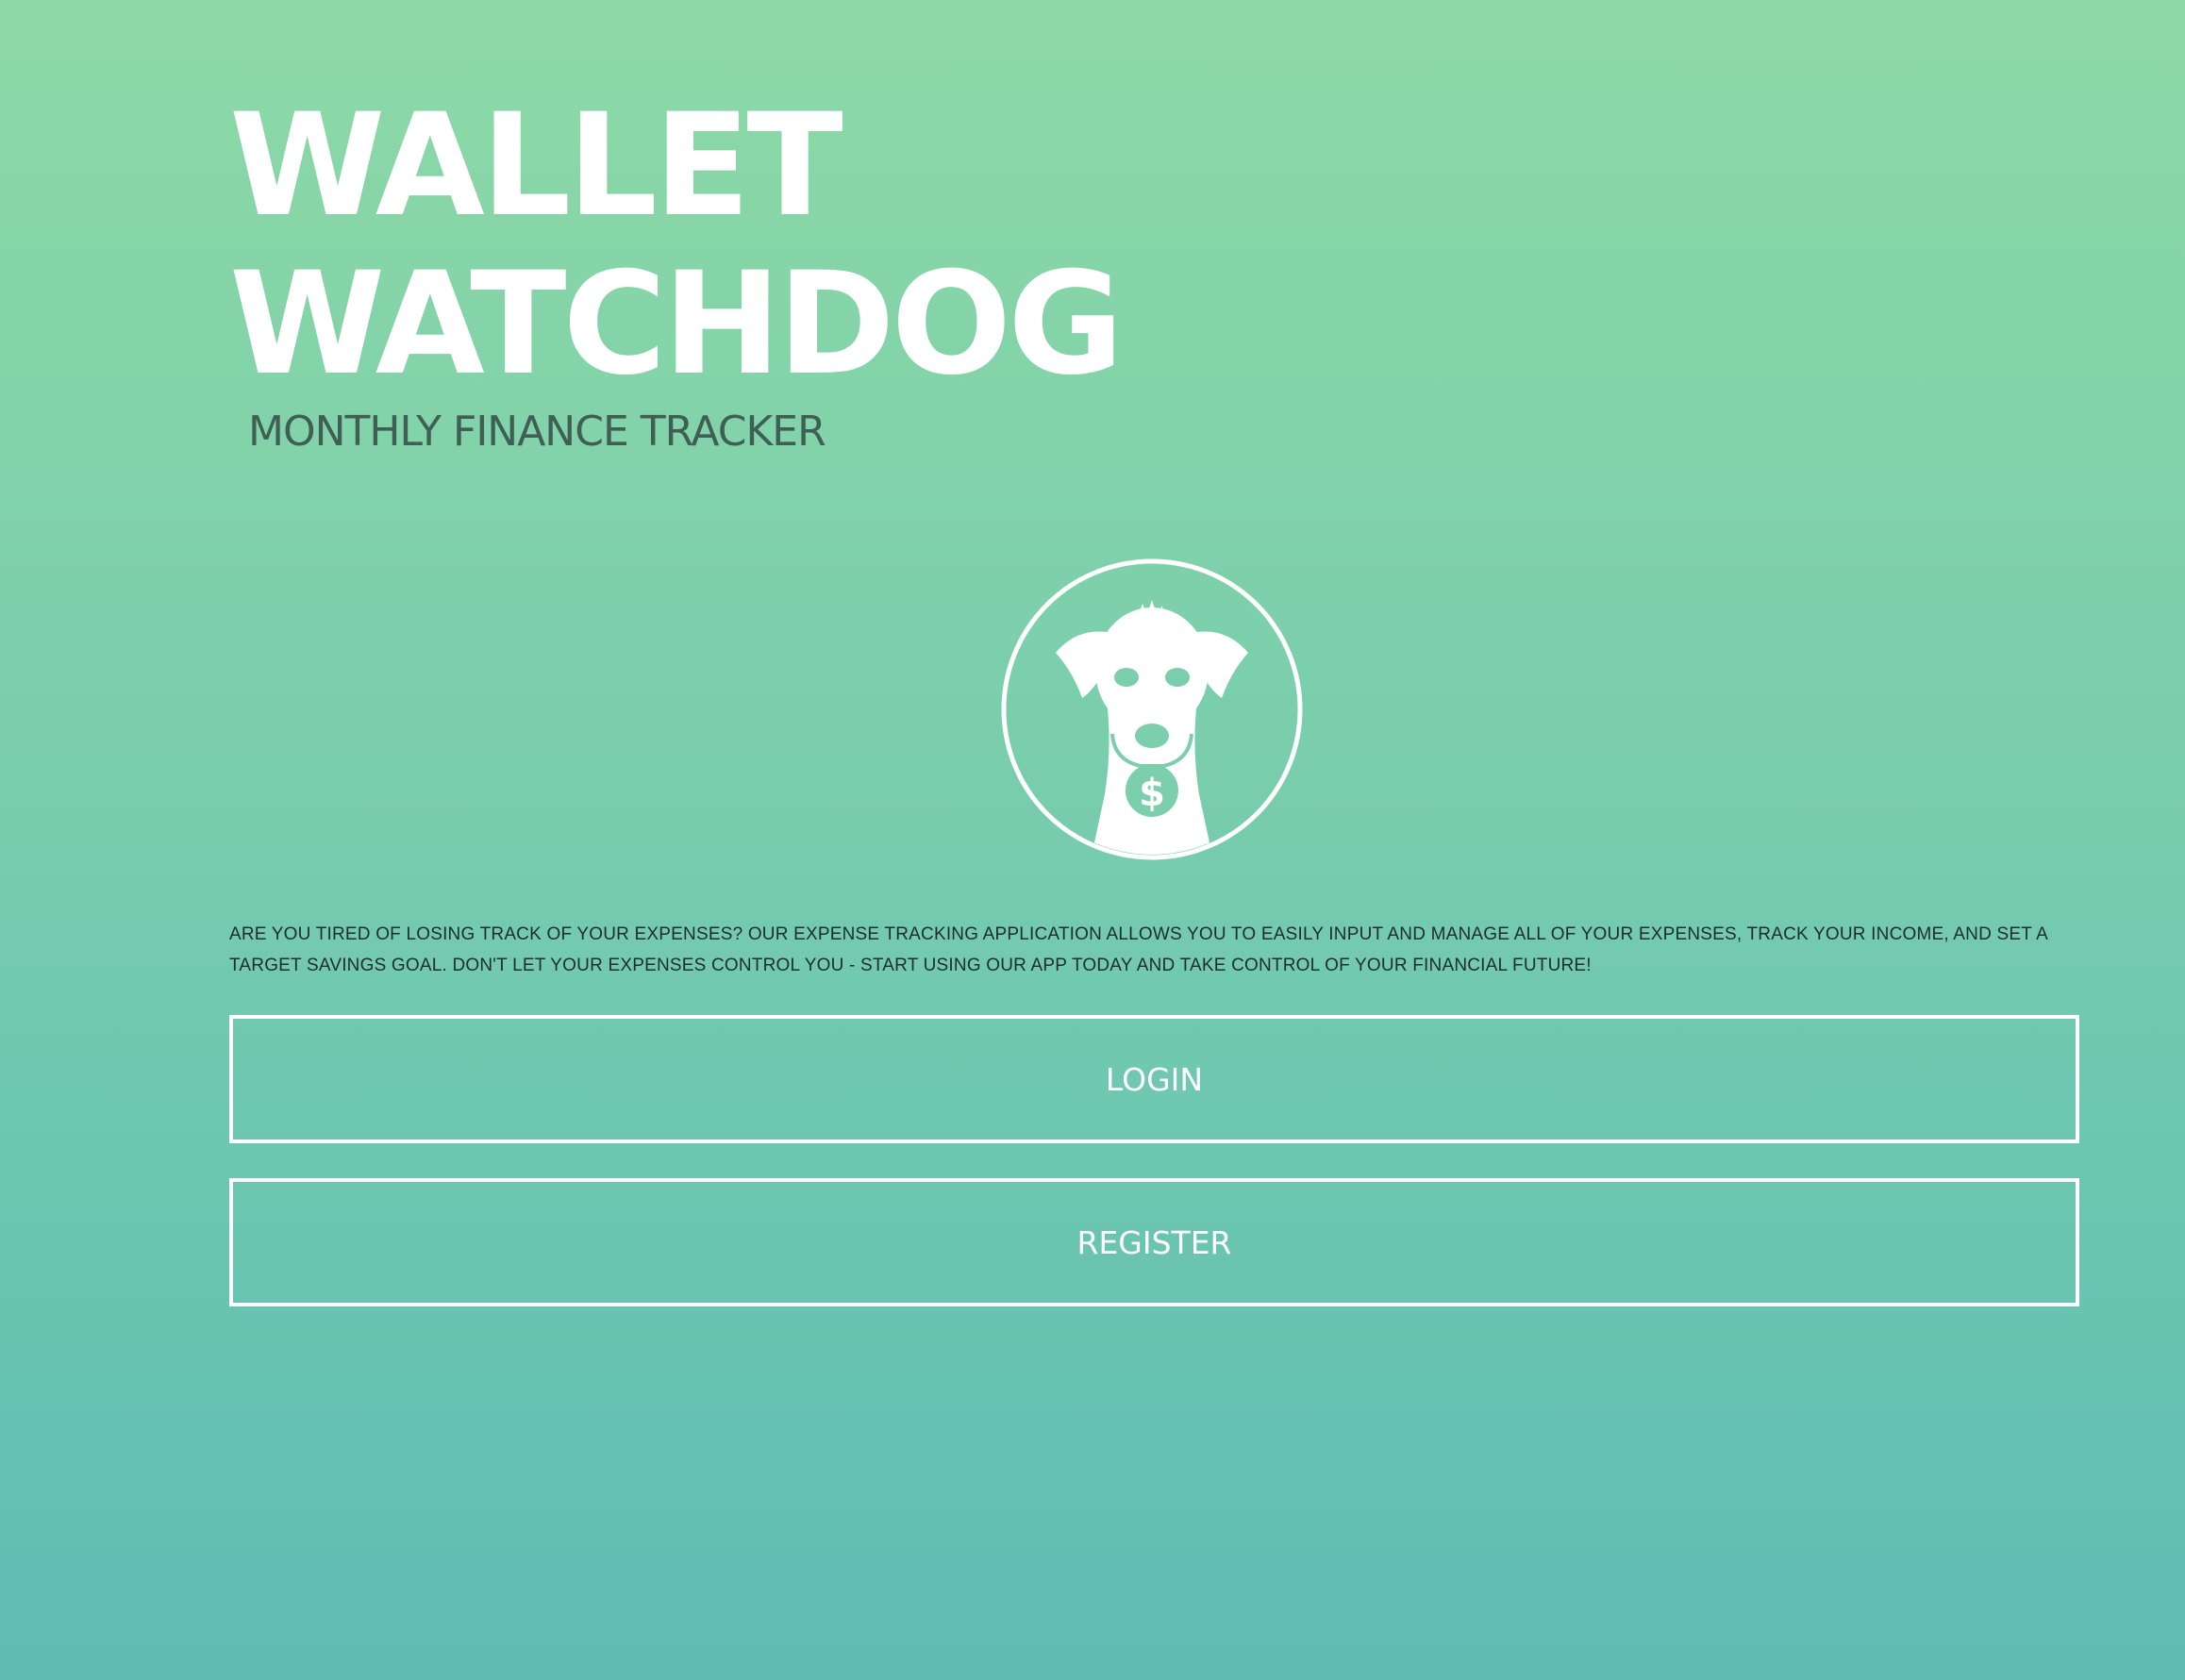 This screenshot has height=1680, width=2185. I want to click on app-title-line2: WATCHDOG, so click(676, 324).